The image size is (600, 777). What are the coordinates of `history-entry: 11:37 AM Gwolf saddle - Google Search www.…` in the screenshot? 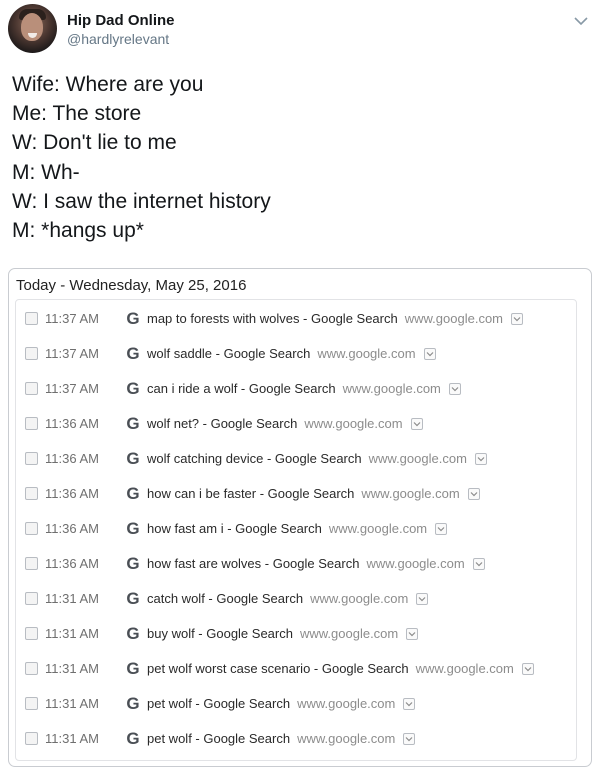 It's located at (296, 353).